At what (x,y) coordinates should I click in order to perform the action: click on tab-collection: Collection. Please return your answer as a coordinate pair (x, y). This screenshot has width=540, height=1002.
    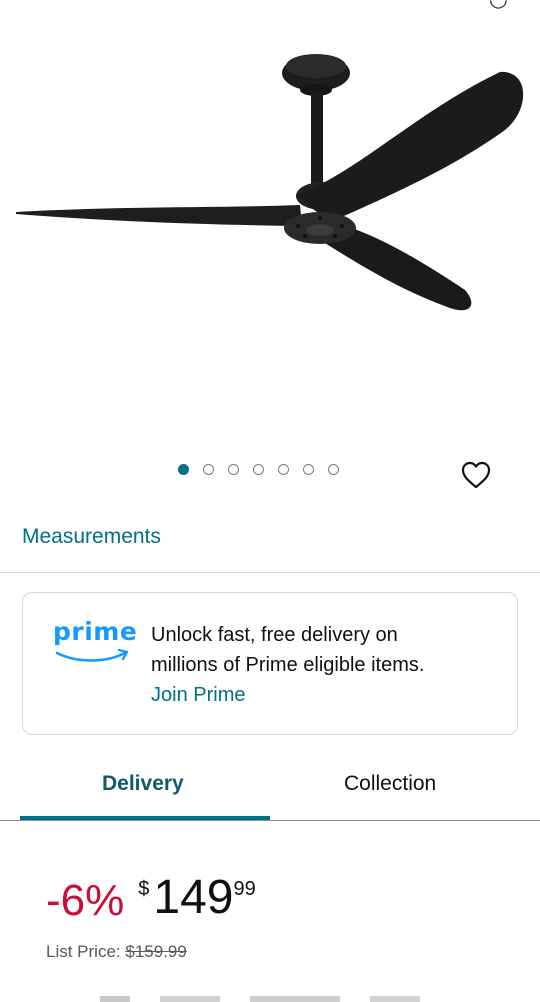
    Looking at the image, I should click on (390, 784).